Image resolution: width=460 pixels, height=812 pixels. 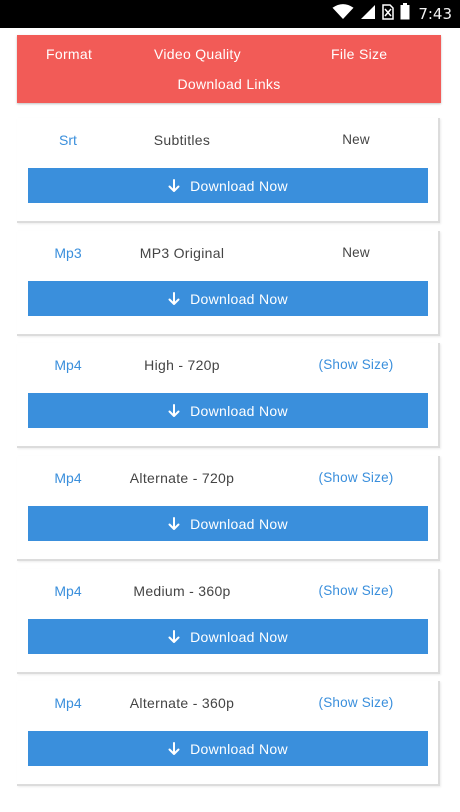 I want to click on header-format: Format, so click(x=69, y=54).